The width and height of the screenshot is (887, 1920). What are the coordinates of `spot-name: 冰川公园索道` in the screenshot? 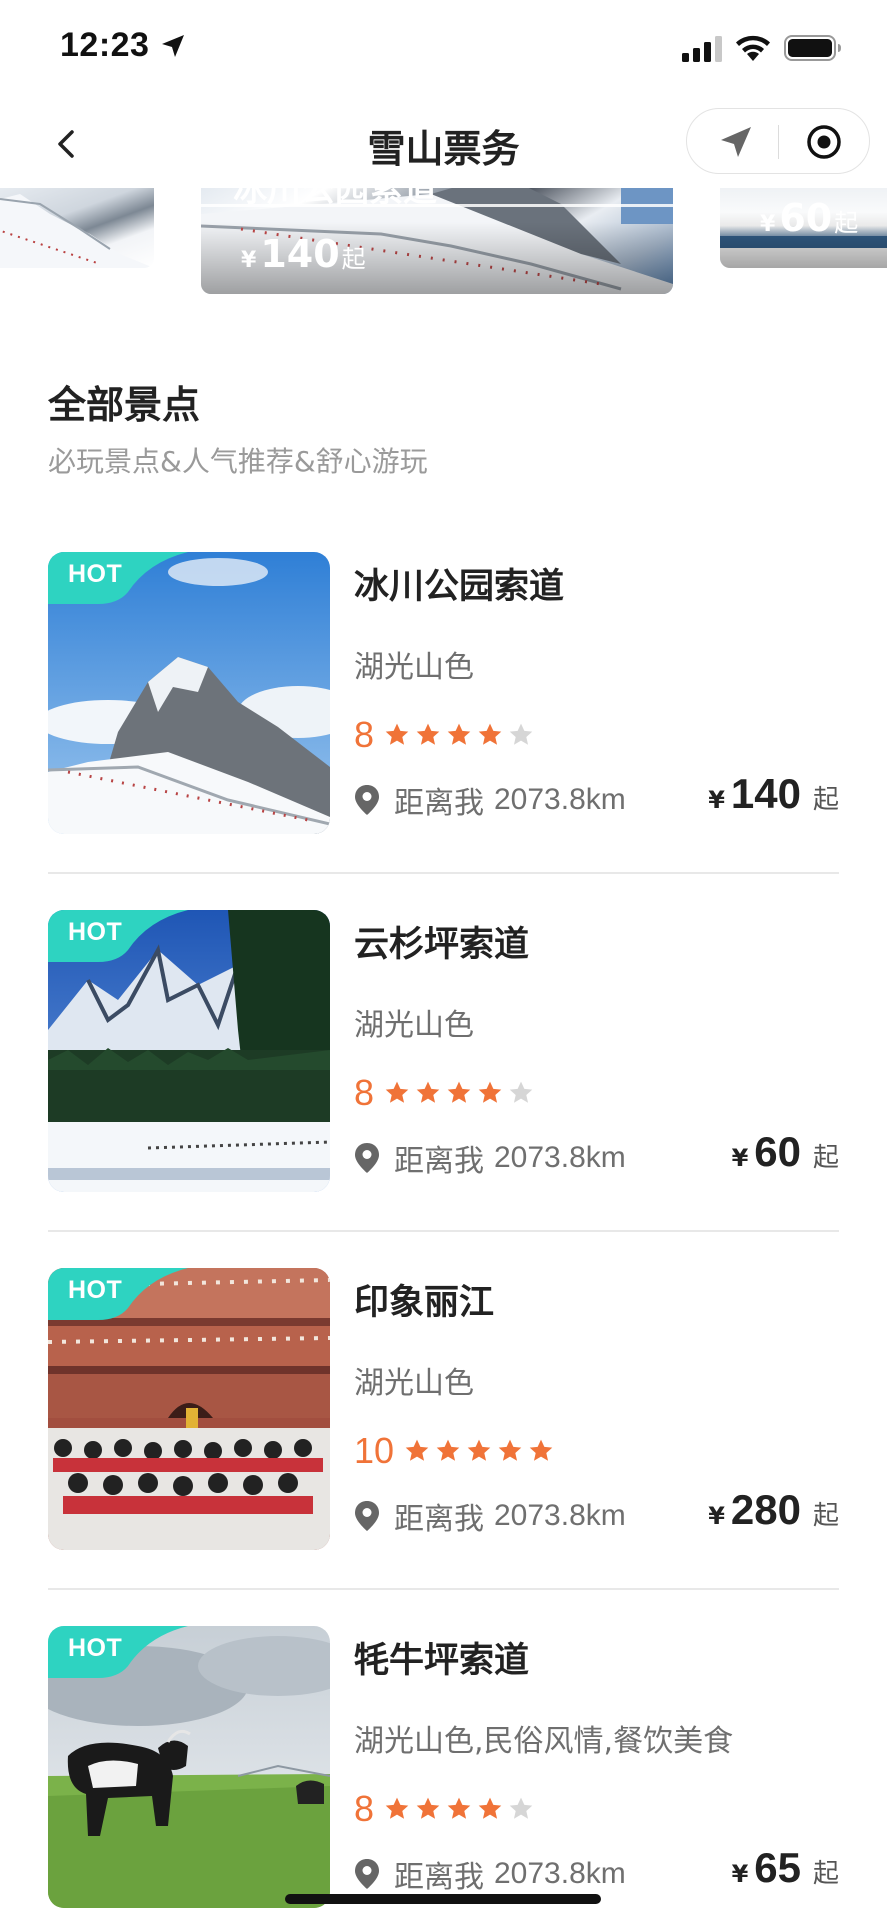 It's located at (459, 583).